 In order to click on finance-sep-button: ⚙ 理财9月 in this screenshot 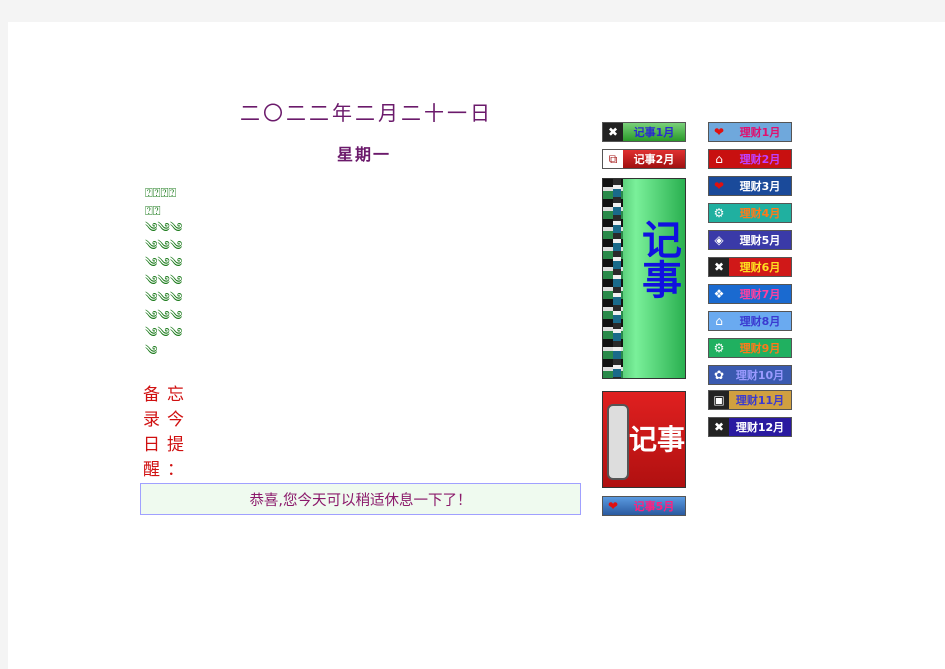, I will do `click(750, 348)`.